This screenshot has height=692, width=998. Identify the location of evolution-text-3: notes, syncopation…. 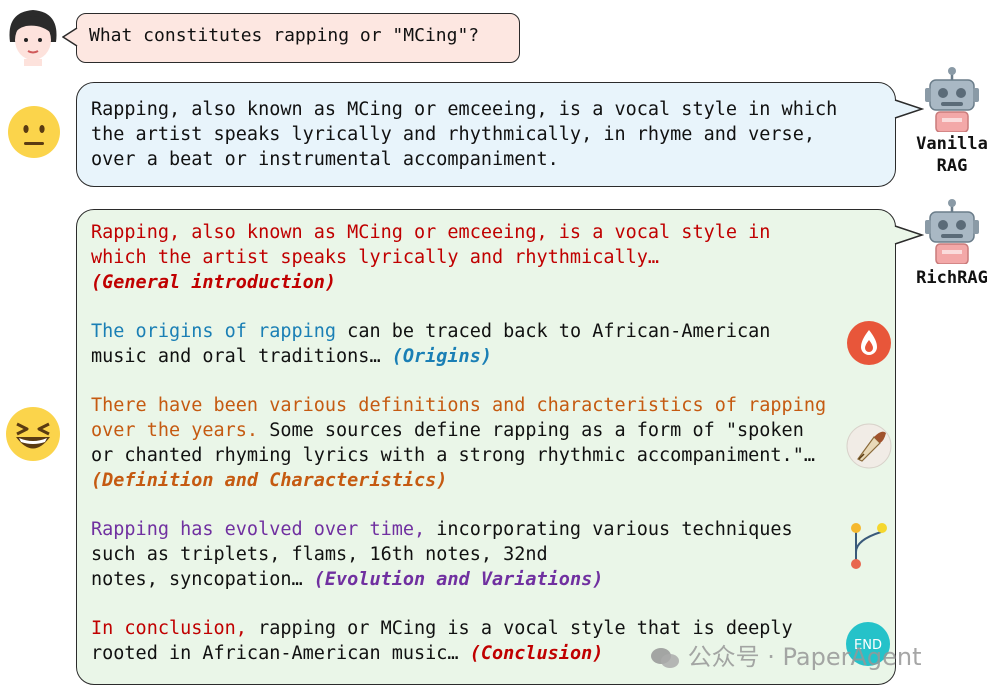
(202, 579).